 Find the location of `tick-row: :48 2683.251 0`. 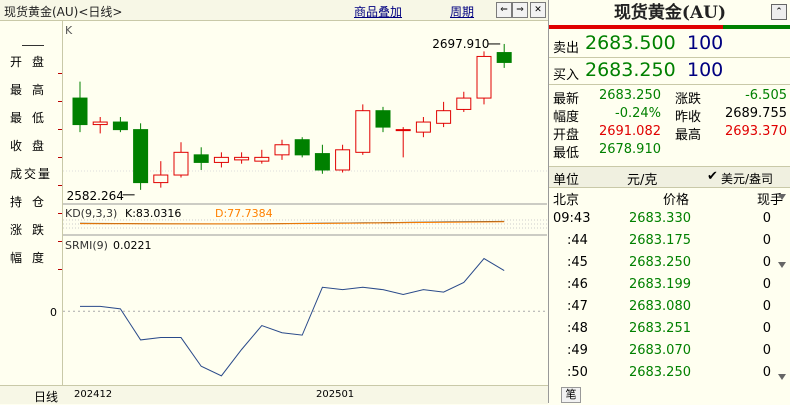

tick-row: :48 2683.251 0 is located at coordinates (669, 329).